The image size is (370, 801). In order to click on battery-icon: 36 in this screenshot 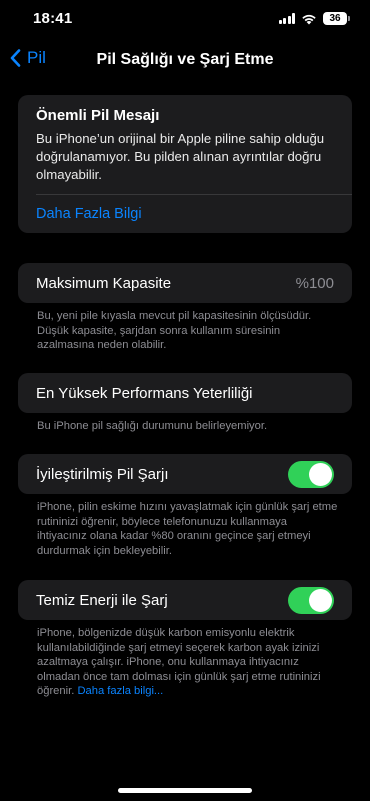, I will do `click(336, 18)`.